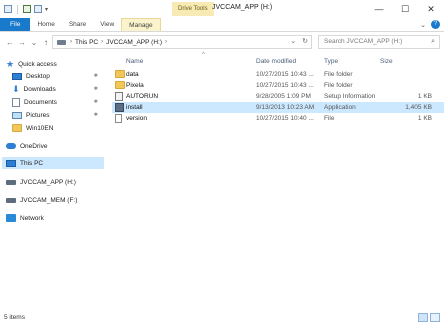 The height and width of the screenshot is (324, 444). I want to click on sidebar-item-label: This PC, so click(32, 163).